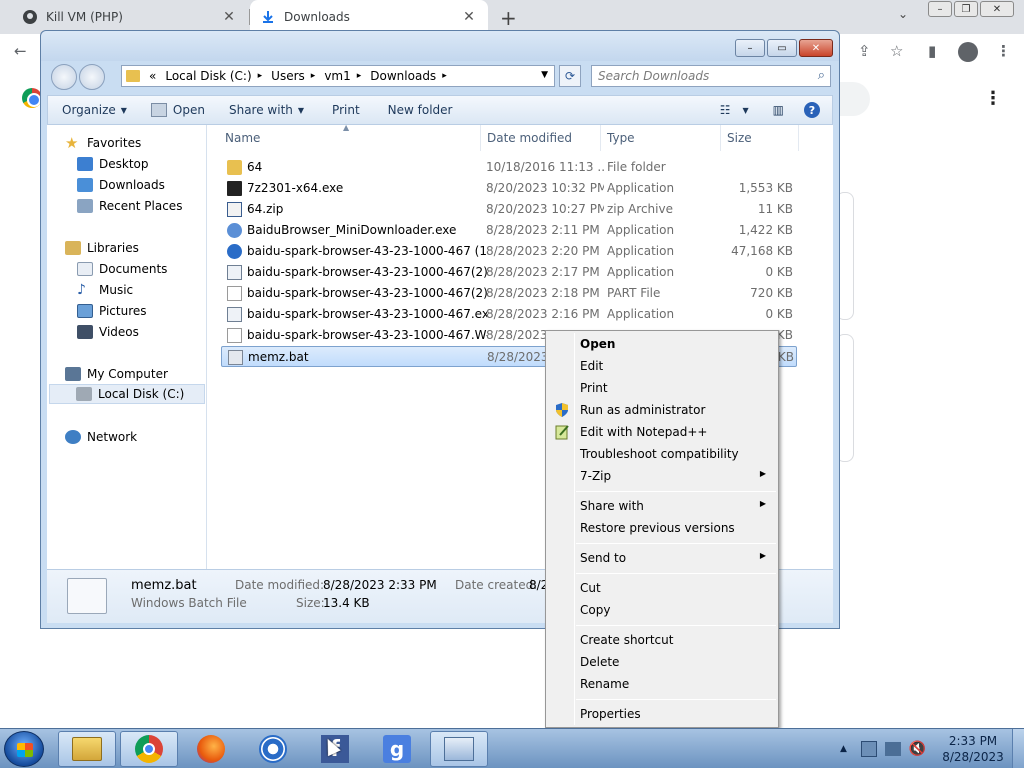 This screenshot has height=768, width=1024. Describe the element at coordinates (234, 167) in the screenshot. I see `folder-icon` at that location.